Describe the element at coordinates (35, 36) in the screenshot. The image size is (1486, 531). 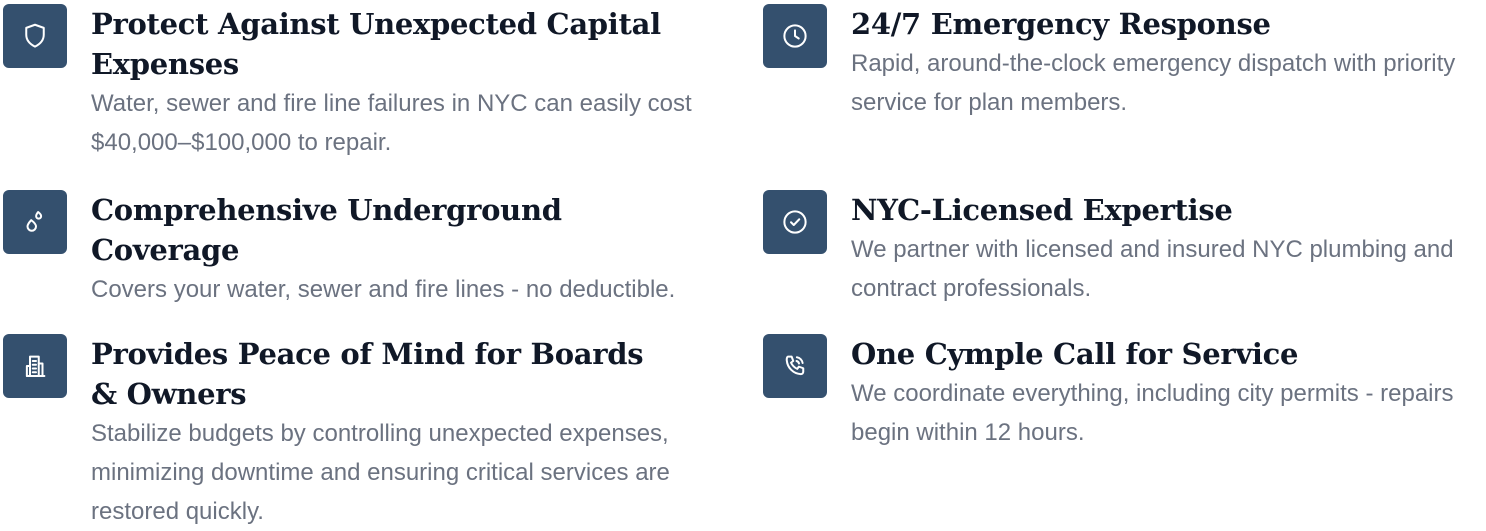
I see `shield-icon` at that location.